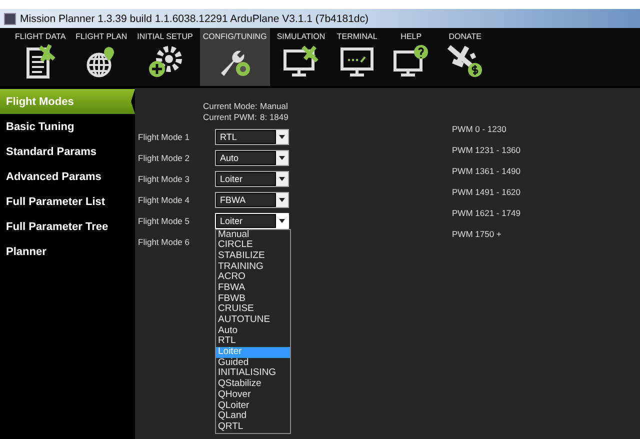 The image size is (640, 439). I want to click on dropdown-option: QLand, so click(253, 416).